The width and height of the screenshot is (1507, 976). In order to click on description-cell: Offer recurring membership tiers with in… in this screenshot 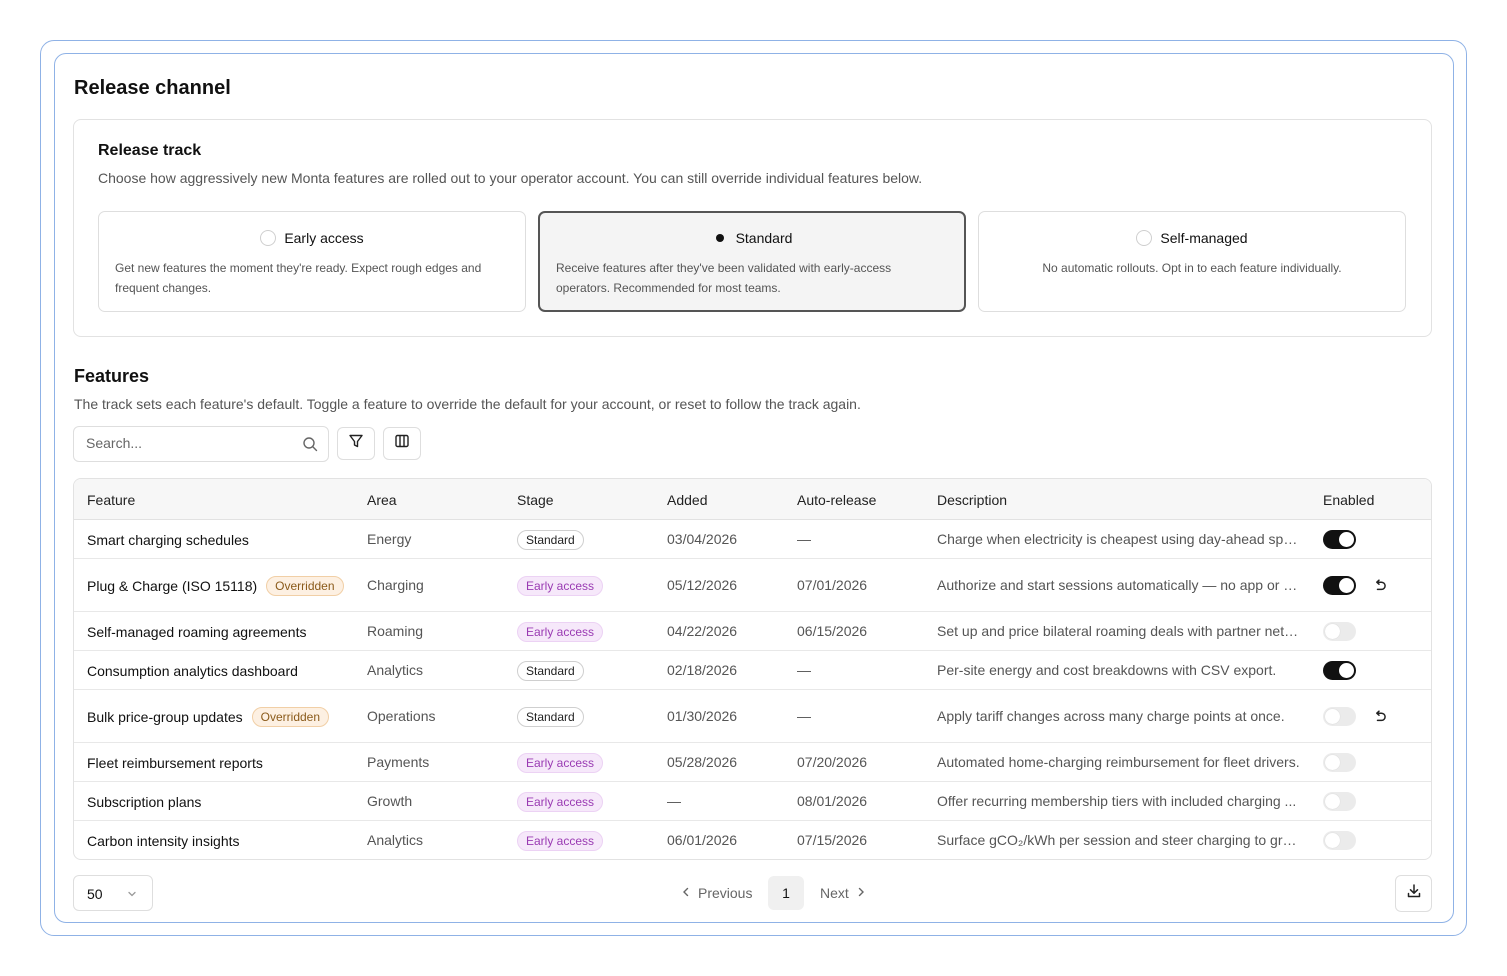, I will do `click(1117, 801)`.